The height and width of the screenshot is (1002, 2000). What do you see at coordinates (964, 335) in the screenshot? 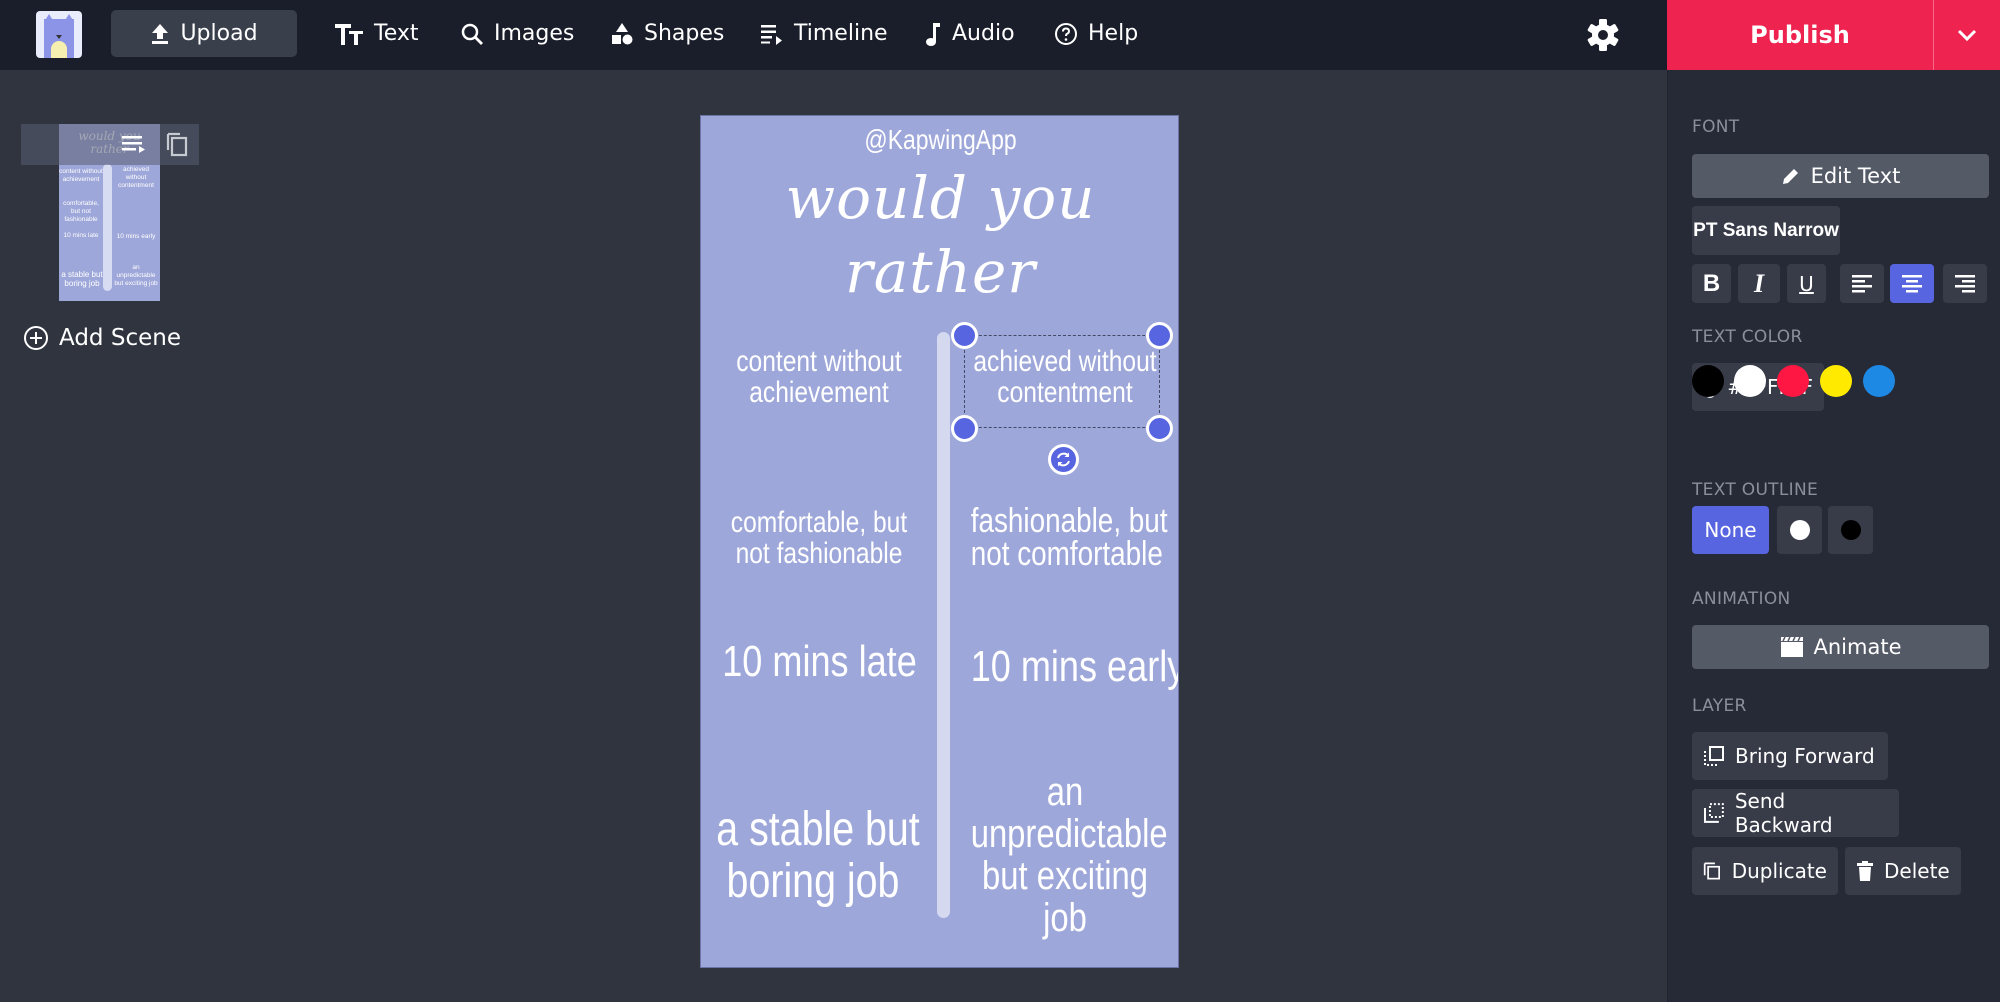
I see `resize-handle-top-left` at bounding box center [964, 335].